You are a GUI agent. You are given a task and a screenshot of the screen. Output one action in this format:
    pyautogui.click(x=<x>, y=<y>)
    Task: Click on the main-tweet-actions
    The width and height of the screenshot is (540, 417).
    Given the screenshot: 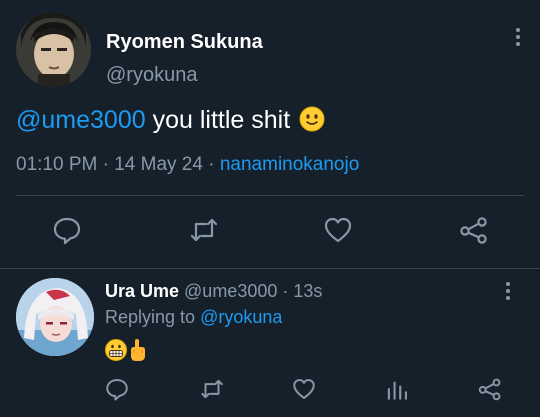 What is the action you would take?
    pyautogui.click(x=270, y=232)
    